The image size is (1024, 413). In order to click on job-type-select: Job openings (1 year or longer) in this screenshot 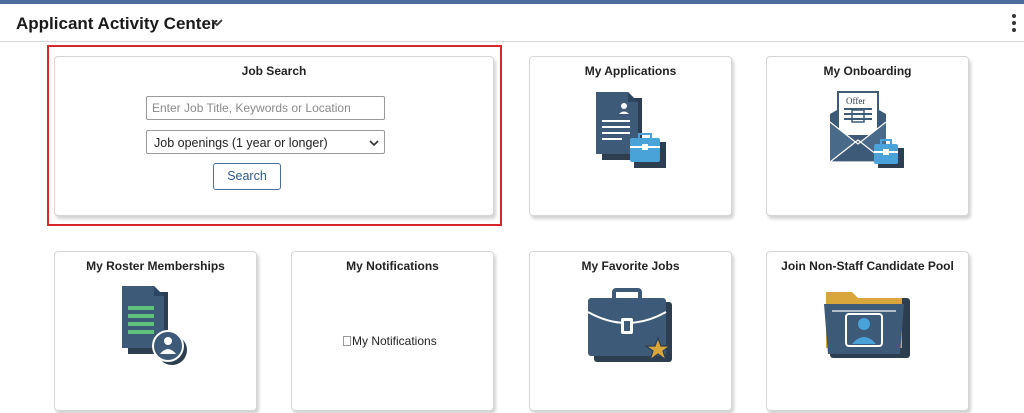, I will do `click(265, 142)`.